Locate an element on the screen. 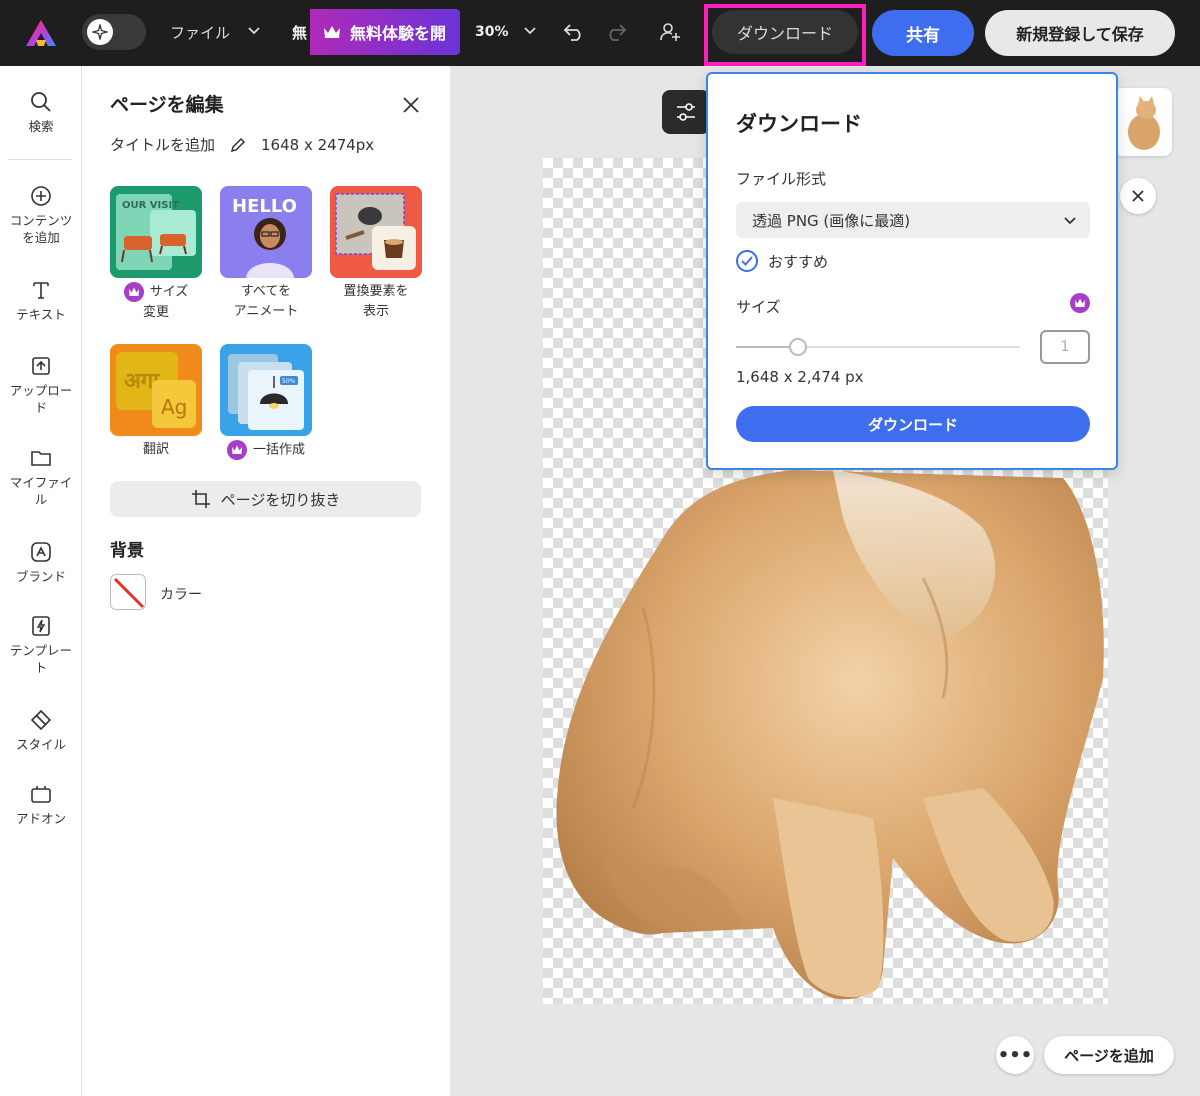  recommended-badge: おすすめ is located at coordinates (782, 261).